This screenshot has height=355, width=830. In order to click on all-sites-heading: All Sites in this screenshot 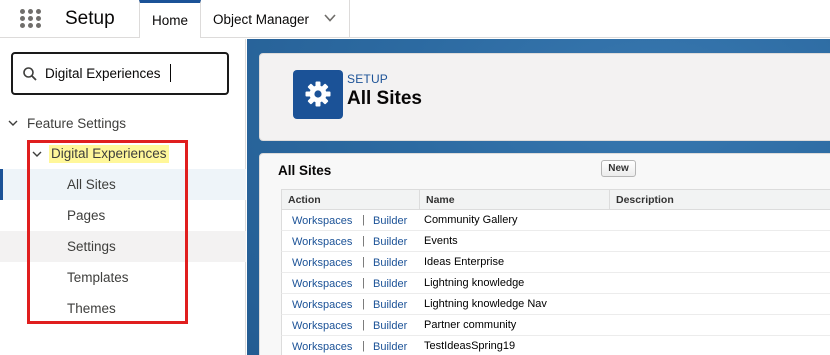, I will do `click(305, 170)`.